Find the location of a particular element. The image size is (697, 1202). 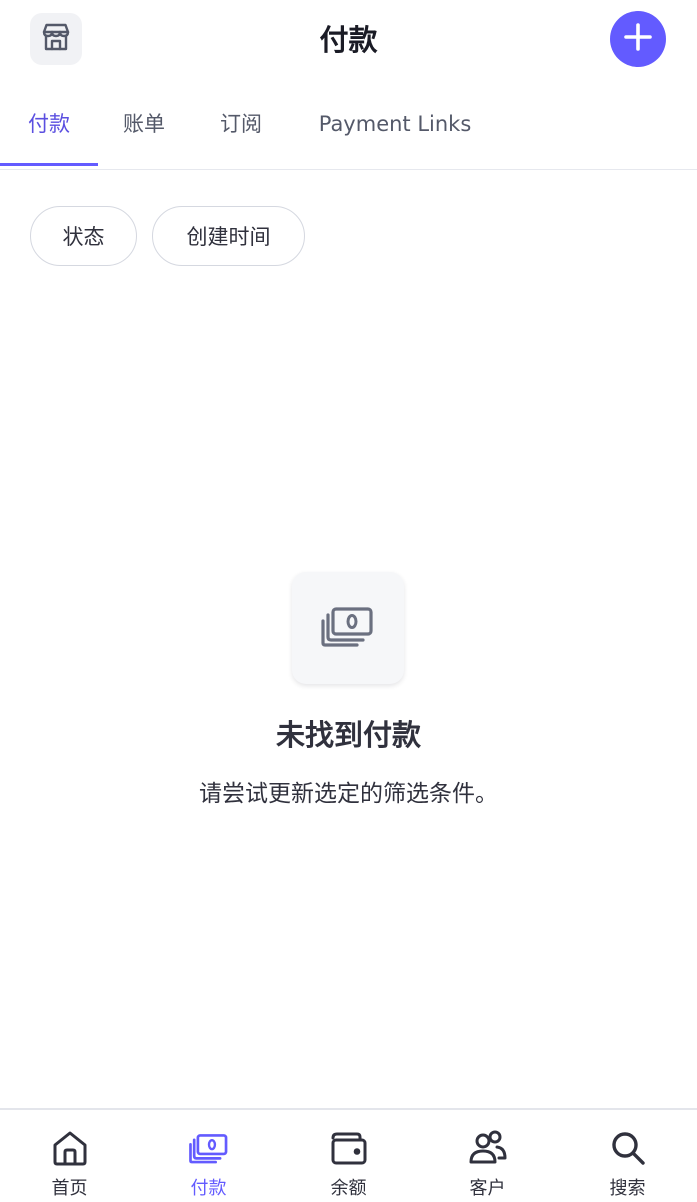

store-button is located at coordinates (56, 39).